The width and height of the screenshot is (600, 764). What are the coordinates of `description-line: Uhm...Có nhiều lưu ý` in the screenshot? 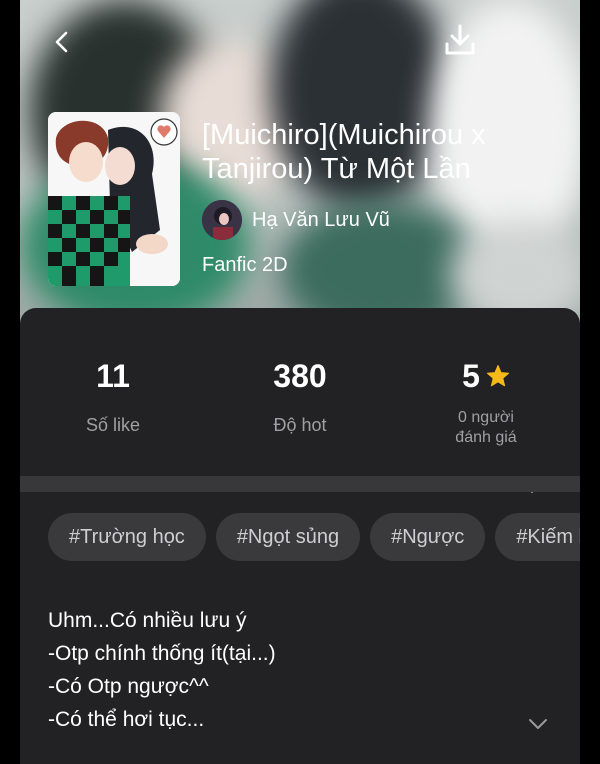 It's located at (147, 620).